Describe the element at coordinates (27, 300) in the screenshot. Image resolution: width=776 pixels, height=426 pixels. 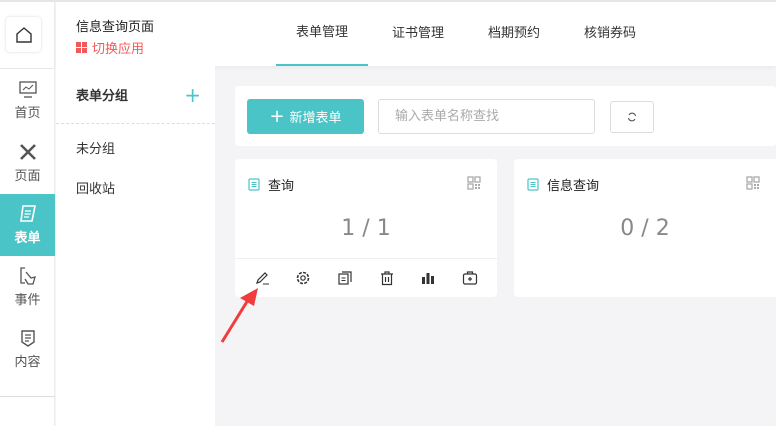
I see `rail-item-label: 事件` at that location.